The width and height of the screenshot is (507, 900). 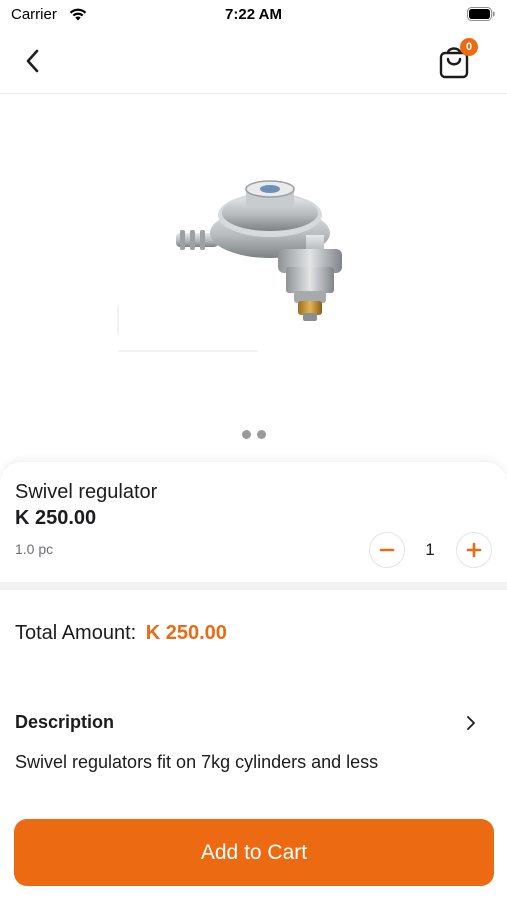 I want to click on quantity-decrement-button, so click(x=387, y=550).